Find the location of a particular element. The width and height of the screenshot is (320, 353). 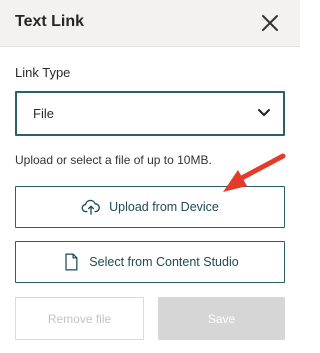

select-from-content-studio-button: Select from Content Studio is located at coordinates (150, 262).